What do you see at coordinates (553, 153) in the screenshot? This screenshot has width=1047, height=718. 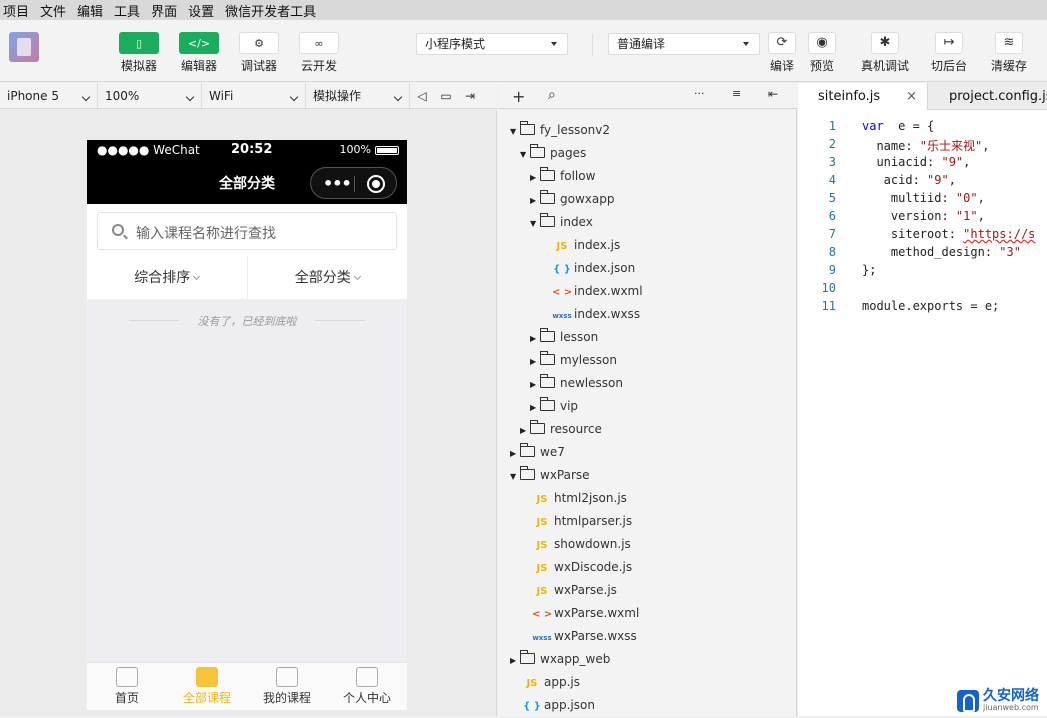 I see `tree-folder: ▼ pages` at bounding box center [553, 153].